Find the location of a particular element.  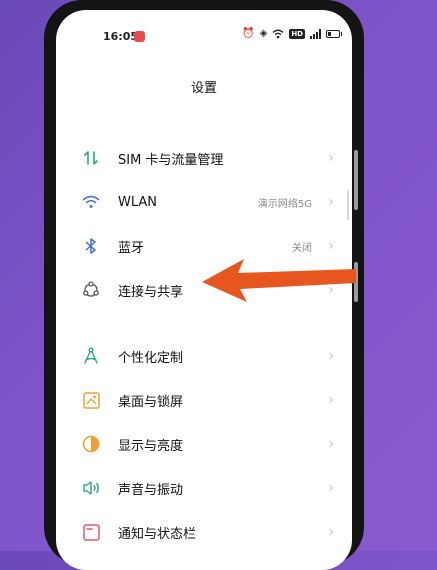

sim-data-icon is located at coordinates (91, 158).